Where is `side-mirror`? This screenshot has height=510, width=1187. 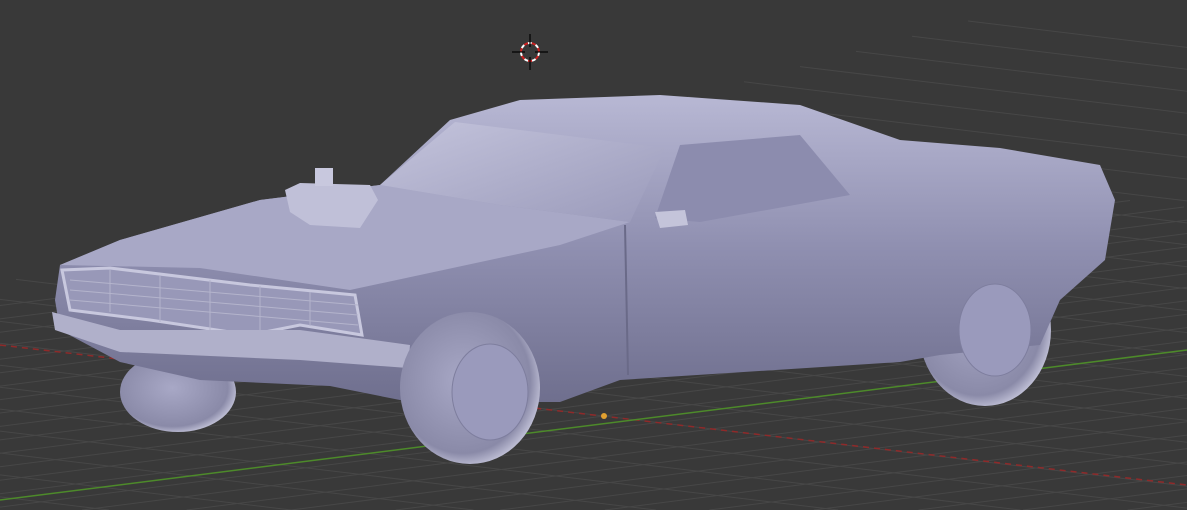
side-mirror is located at coordinates (671, 219).